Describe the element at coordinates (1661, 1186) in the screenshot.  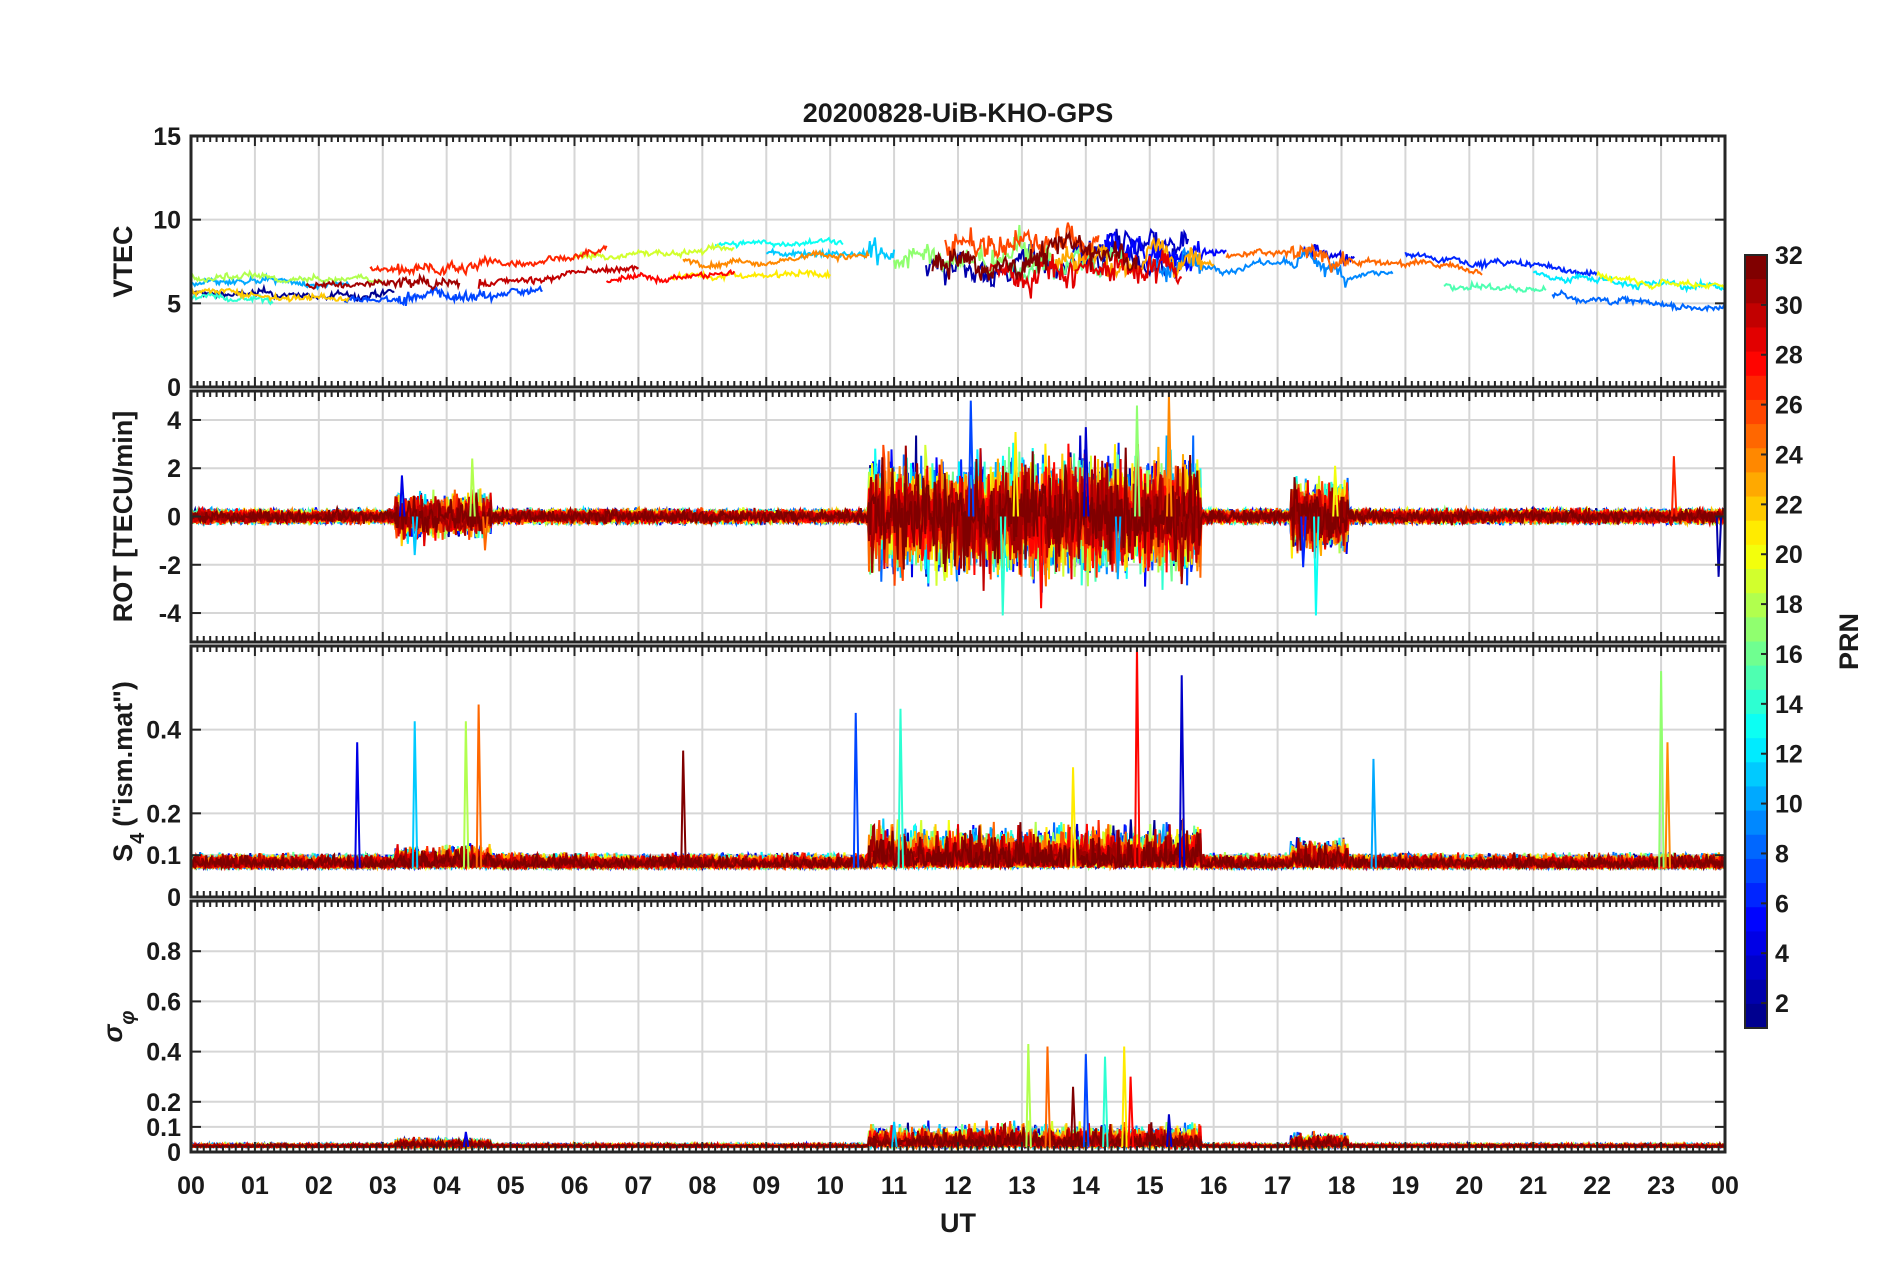
I see `x-tick-label: 23` at that location.